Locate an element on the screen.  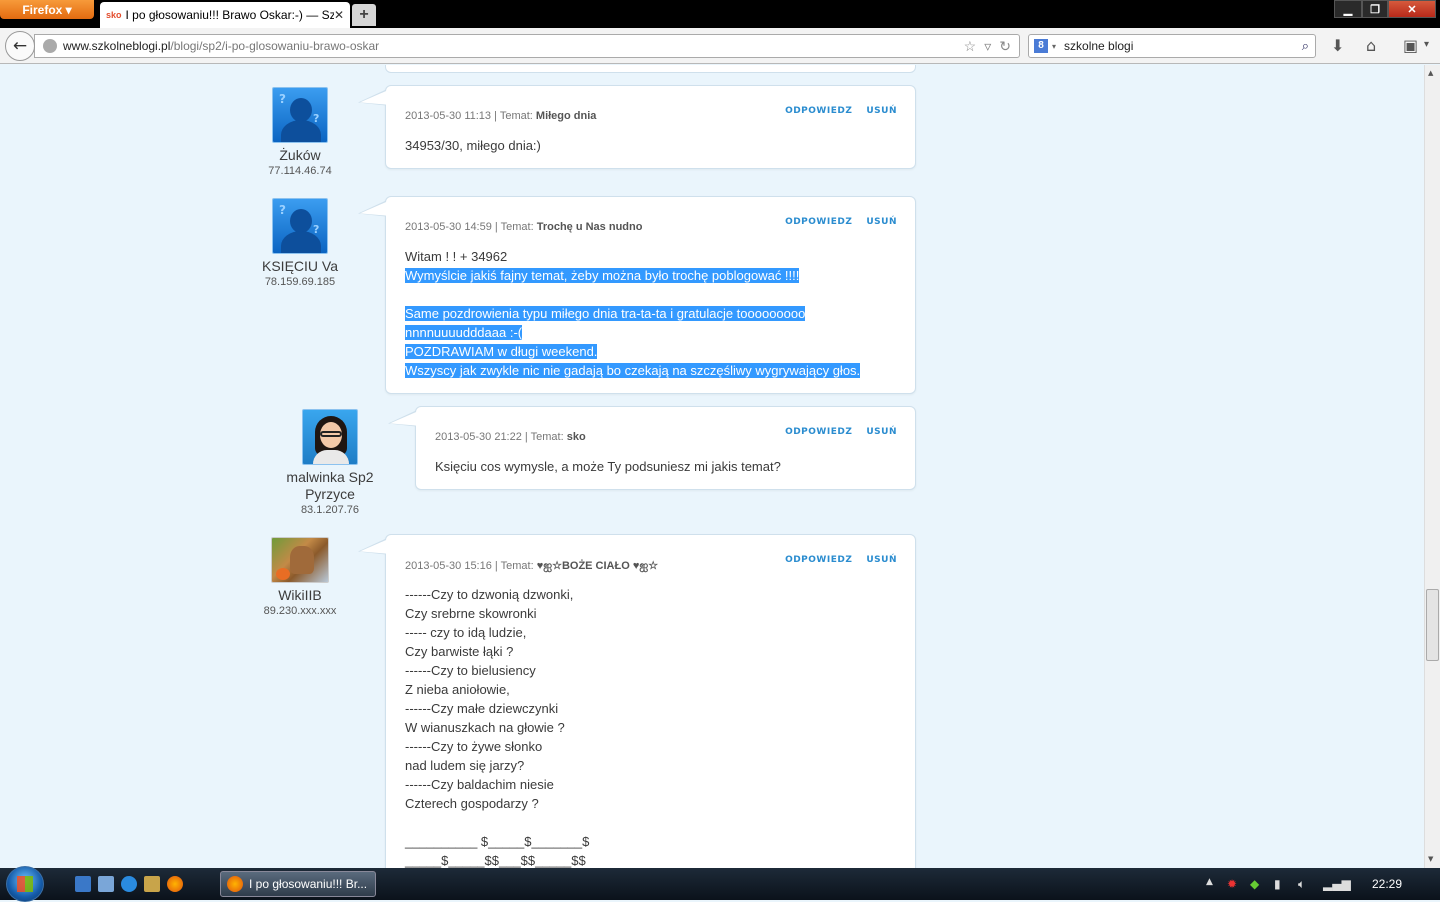
previous-comment-bubble is located at coordinates (650, 69).